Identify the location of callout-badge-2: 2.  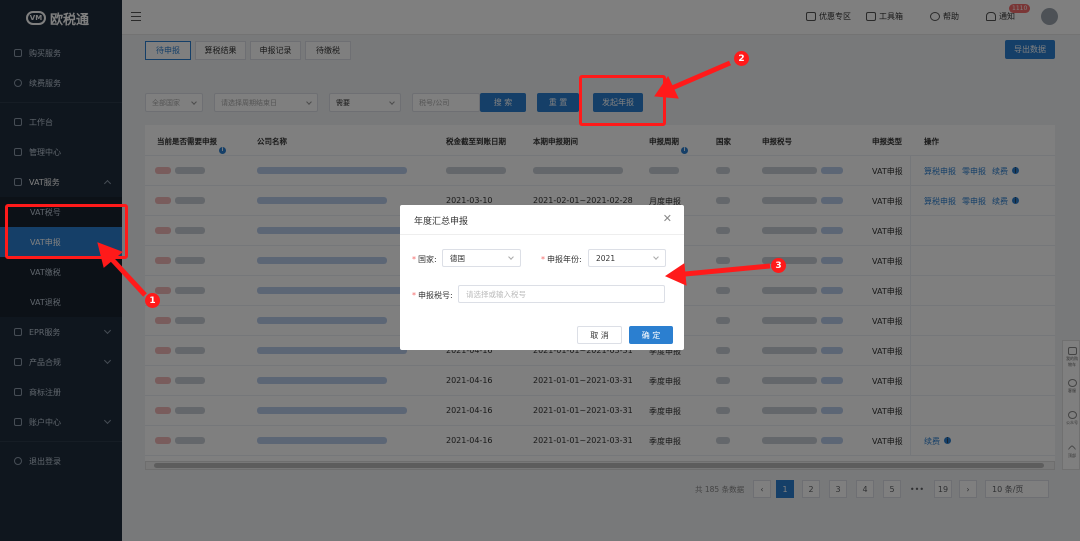
(741, 58).